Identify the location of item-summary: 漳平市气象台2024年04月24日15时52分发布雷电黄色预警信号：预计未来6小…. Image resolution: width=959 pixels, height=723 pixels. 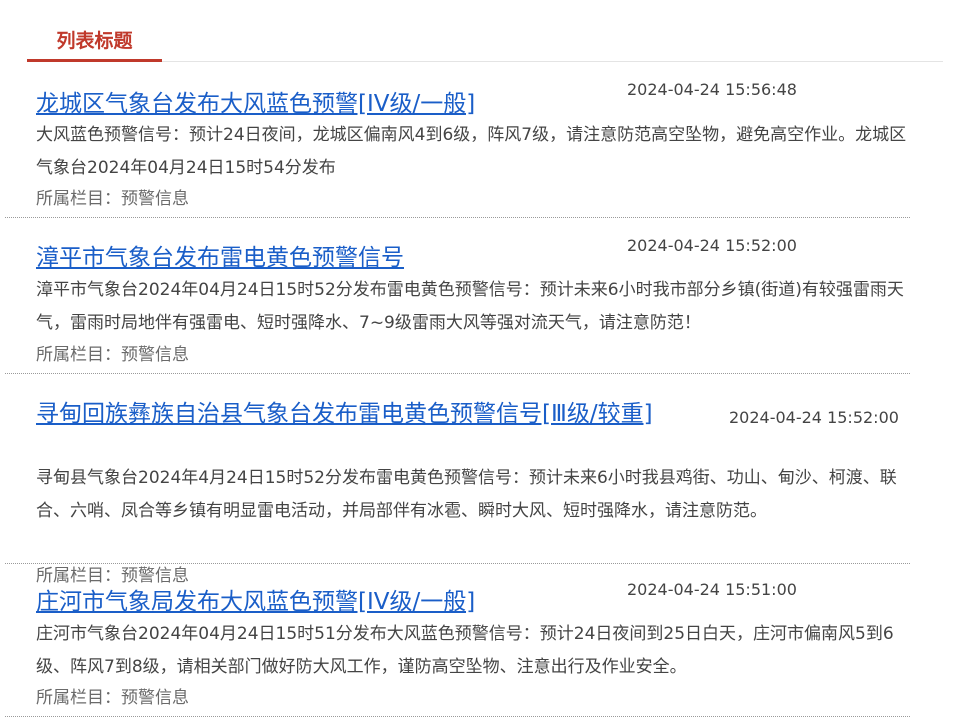
(470, 306).